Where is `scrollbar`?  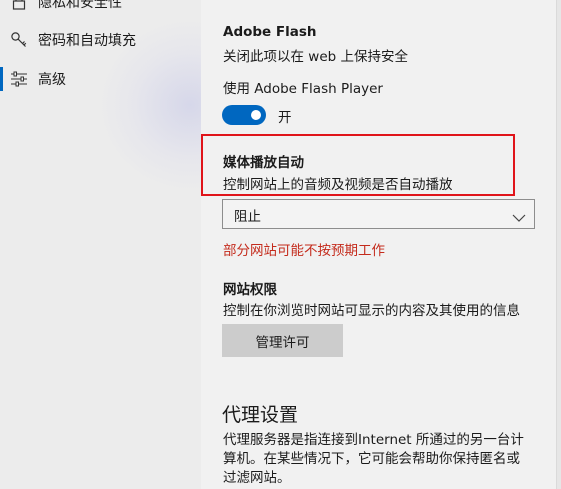
scrollbar is located at coordinates (558, 244).